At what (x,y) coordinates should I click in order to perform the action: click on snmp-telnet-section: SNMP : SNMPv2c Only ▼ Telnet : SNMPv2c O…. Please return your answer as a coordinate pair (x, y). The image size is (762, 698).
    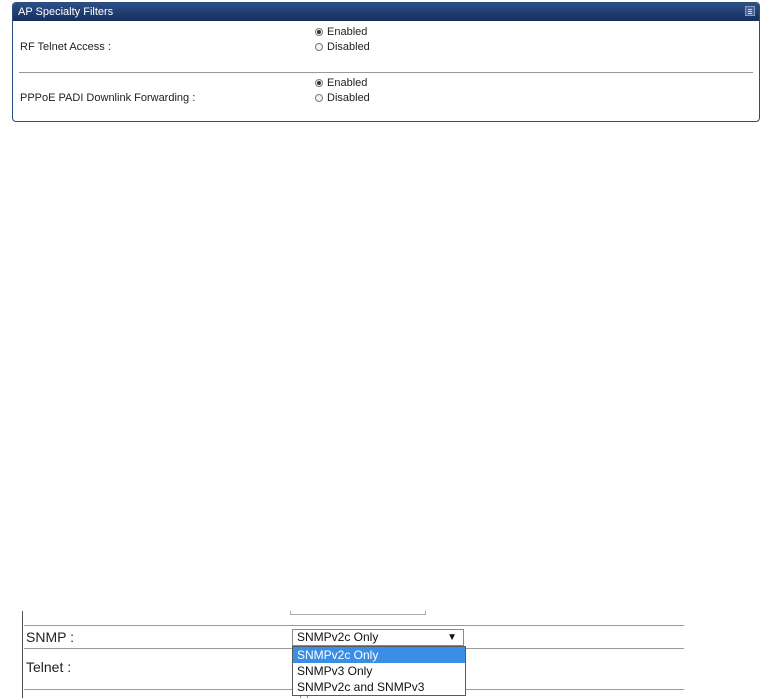
    Looking at the image, I should click on (356, 654).